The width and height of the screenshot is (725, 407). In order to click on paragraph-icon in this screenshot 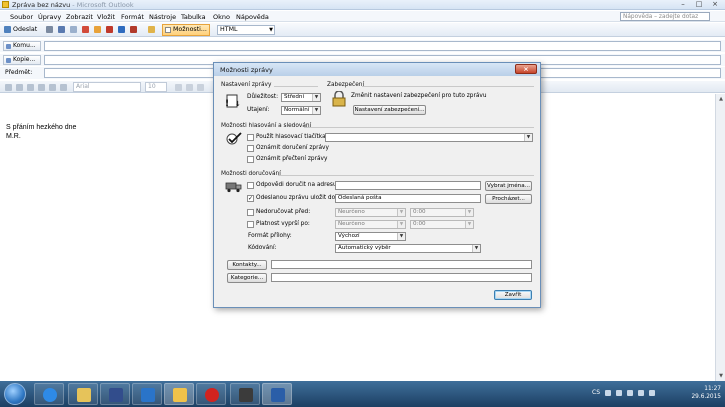, I will do `click(52, 87)`.